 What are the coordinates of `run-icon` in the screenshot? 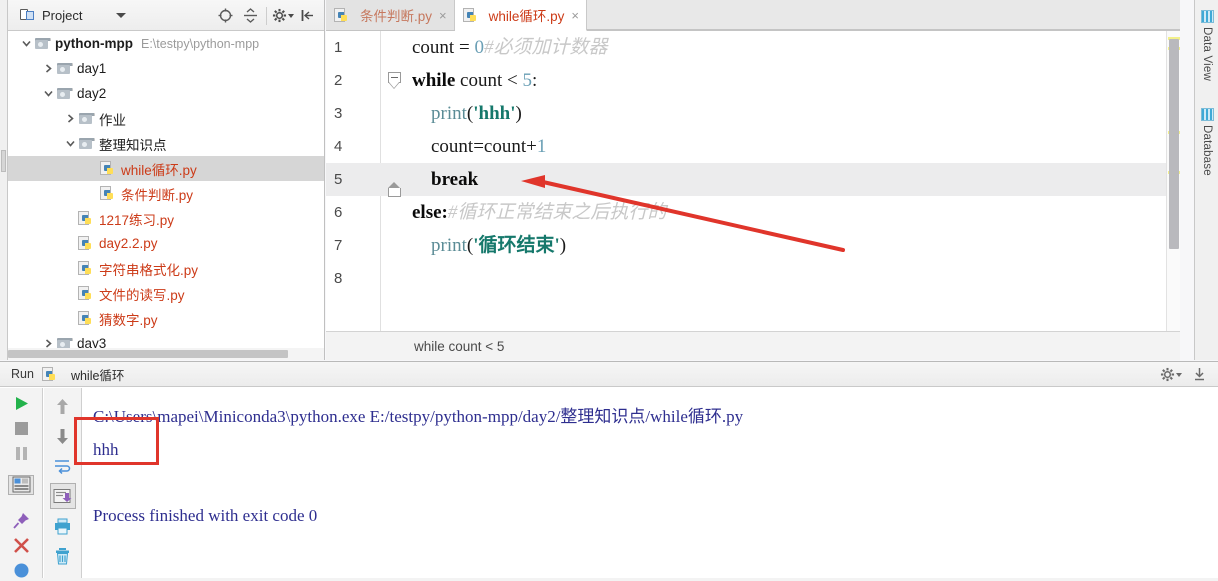 It's located at (21, 403).